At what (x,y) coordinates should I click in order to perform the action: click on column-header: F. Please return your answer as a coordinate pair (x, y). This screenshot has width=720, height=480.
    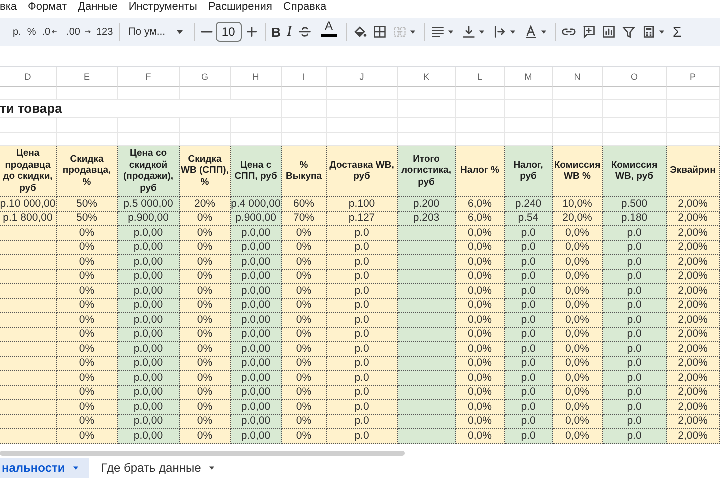
    Looking at the image, I should click on (149, 77).